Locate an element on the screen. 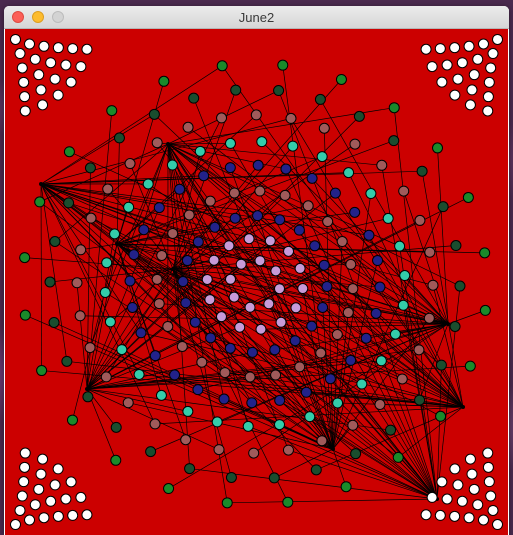 This screenshot has width=513, height=535. title-bar: June2 is located at coordinates (256, 17).